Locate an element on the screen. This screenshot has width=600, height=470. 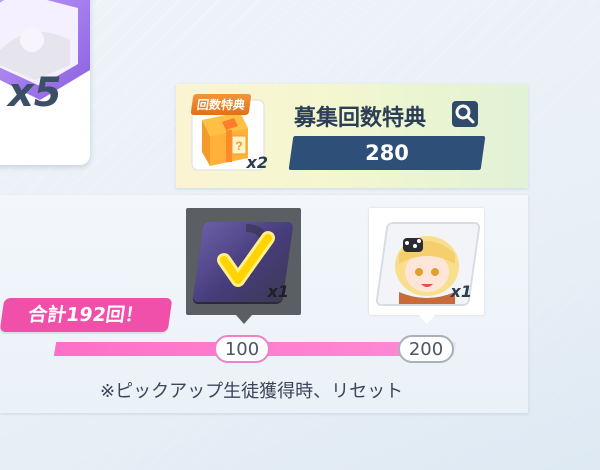
giftbox-quantity: x2 is located at coordinates (257, 162).